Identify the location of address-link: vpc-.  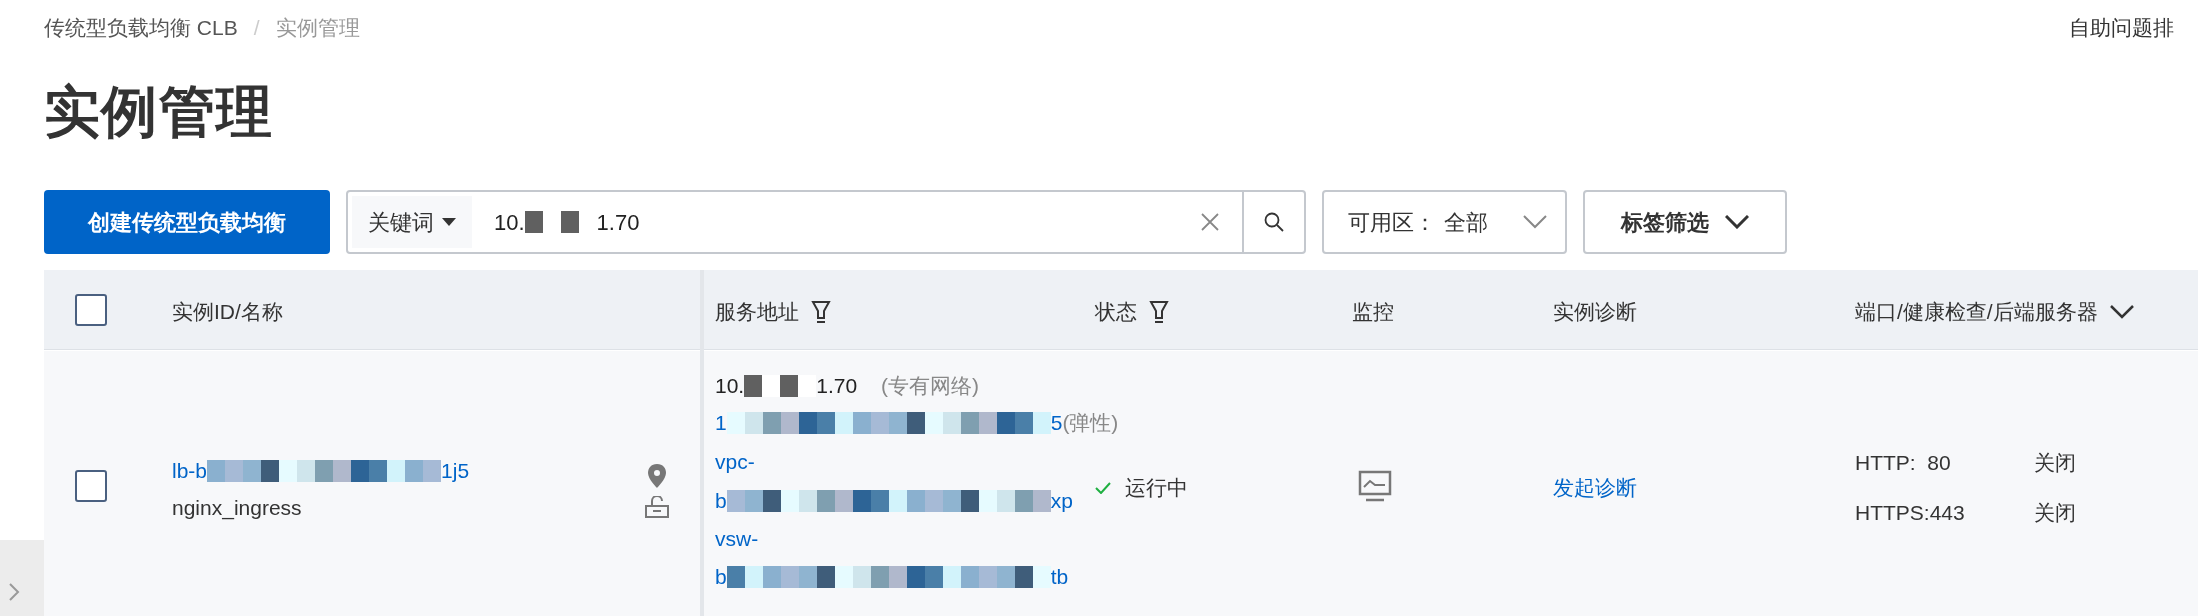
(735, 462).